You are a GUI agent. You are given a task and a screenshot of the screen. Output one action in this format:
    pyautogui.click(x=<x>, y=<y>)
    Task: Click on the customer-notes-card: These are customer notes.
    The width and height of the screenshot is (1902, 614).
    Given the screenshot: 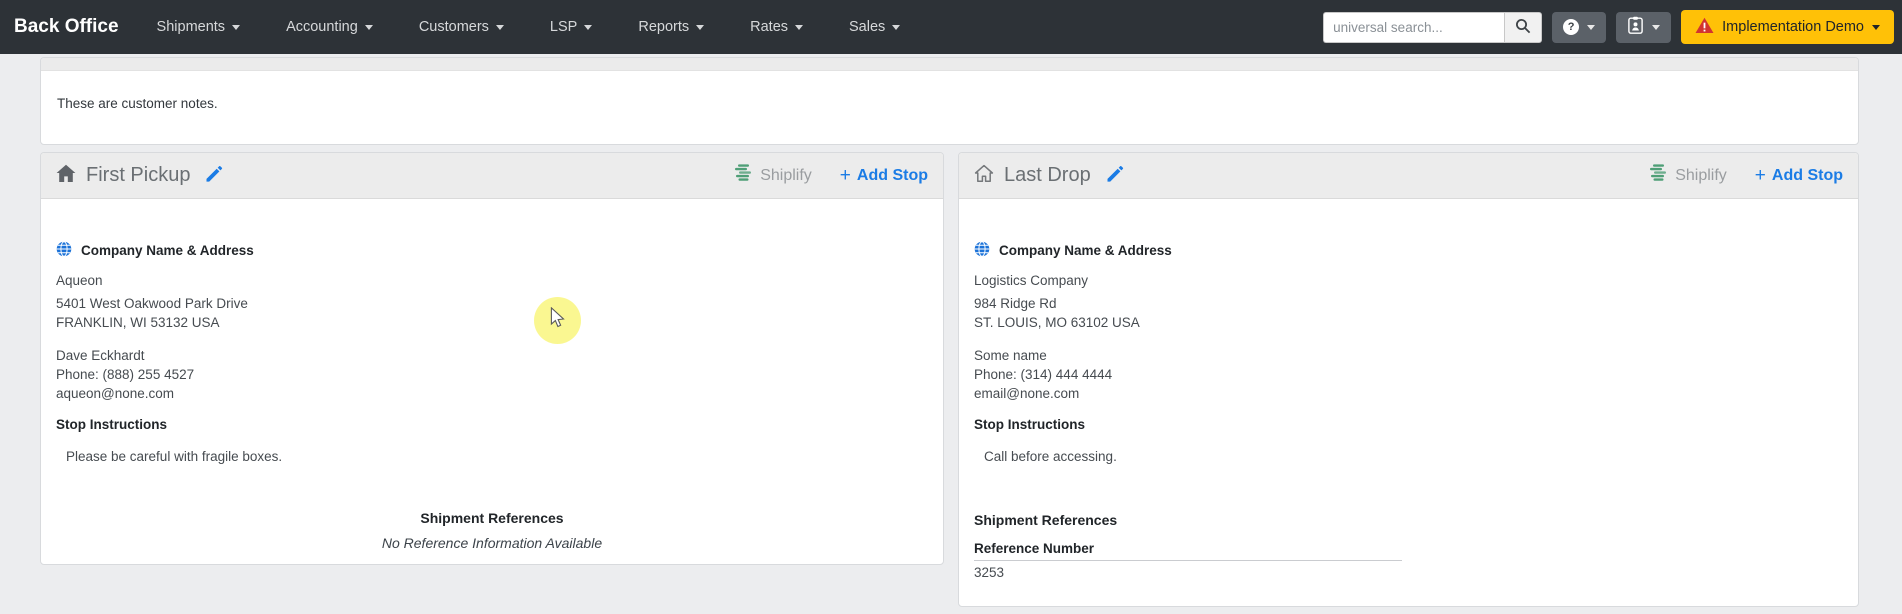 What is the action you would take?
    pyautogui.click(x=949, y=101)
    